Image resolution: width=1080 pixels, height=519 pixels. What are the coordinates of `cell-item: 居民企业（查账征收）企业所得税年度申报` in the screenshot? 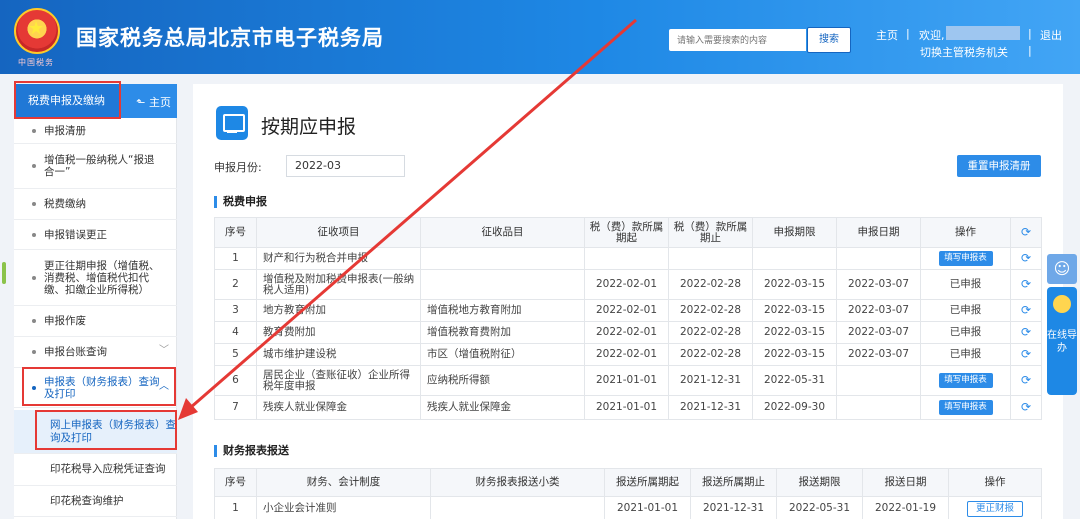 It's located at (338, 380).